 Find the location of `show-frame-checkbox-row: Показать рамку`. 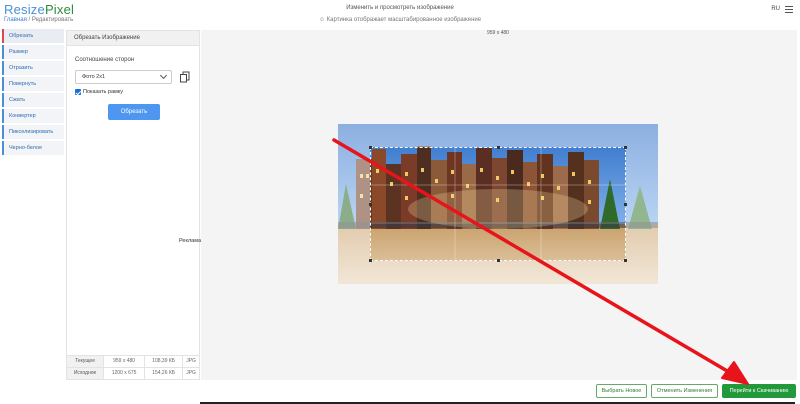

show-frame-checkbox-row: Показать рамку is located at coordinates (99, 92).